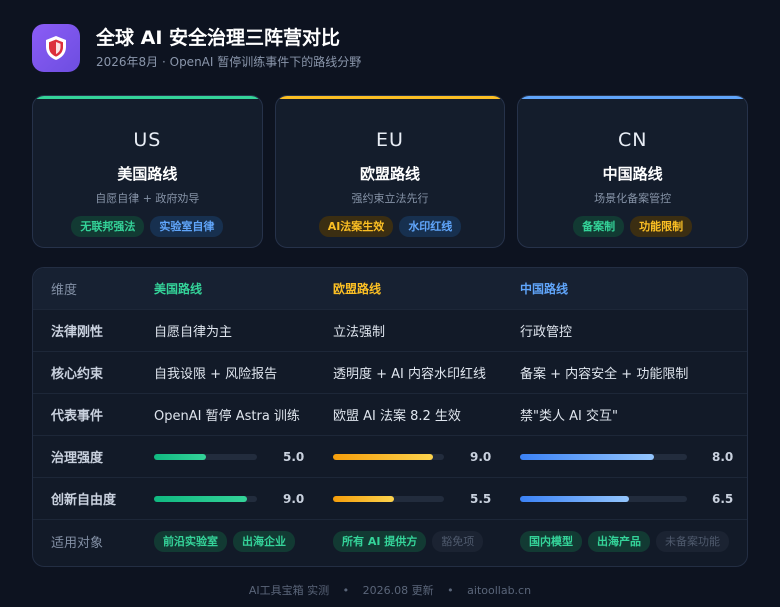  What do you see at coordinates (544, 289) in the screenshot?
I see `header-cn: 中国路线` at bounding box center [544, 289].